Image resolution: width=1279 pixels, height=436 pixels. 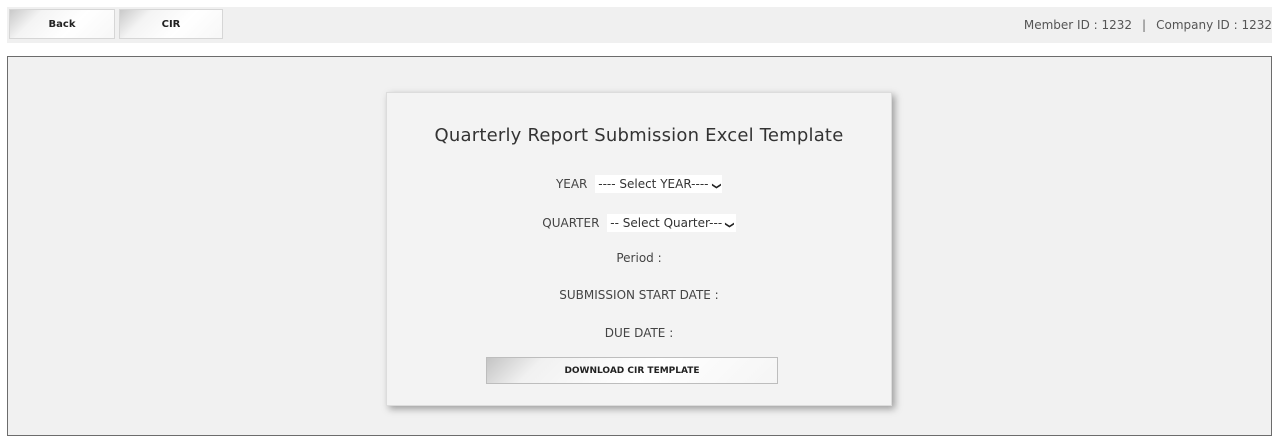 I want to click on due-date-label: DUE DATE :, so click(x=639, y=333).